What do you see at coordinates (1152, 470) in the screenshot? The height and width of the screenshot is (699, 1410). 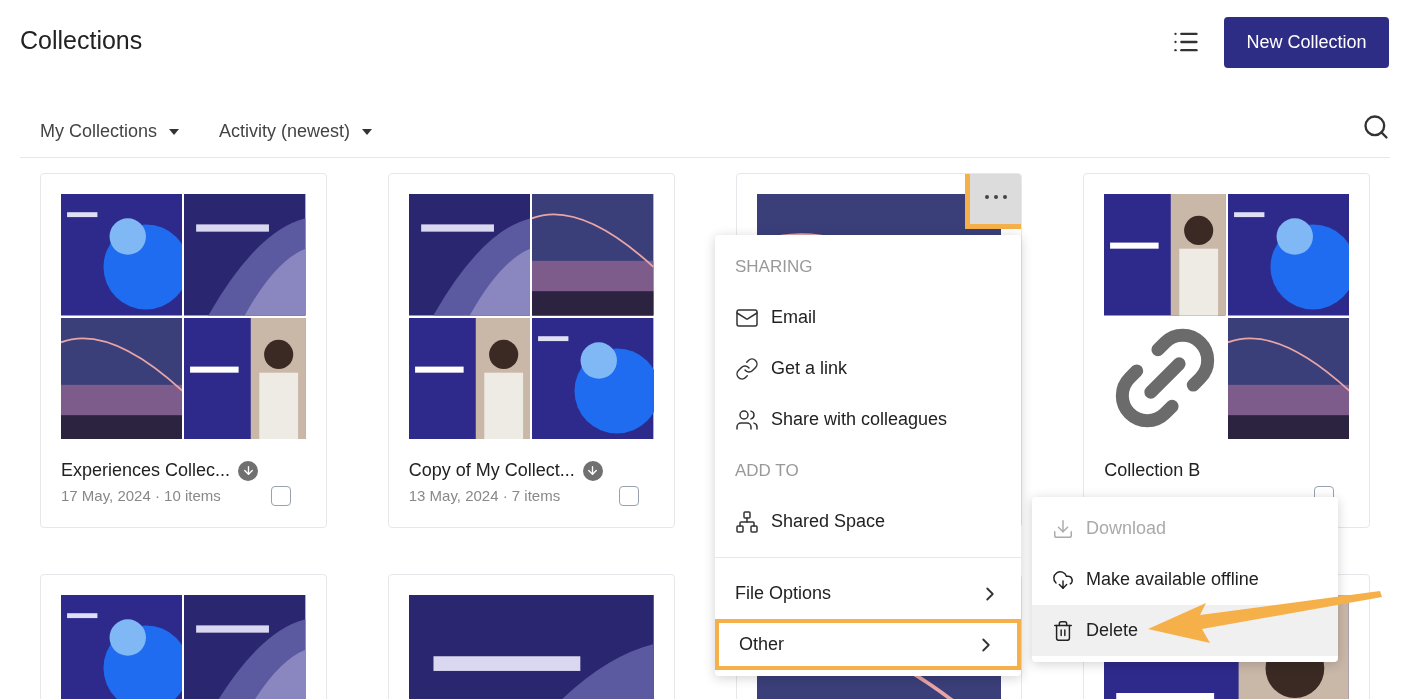 I see `collection-title: Collection B` at bounding box center [1152, 470].